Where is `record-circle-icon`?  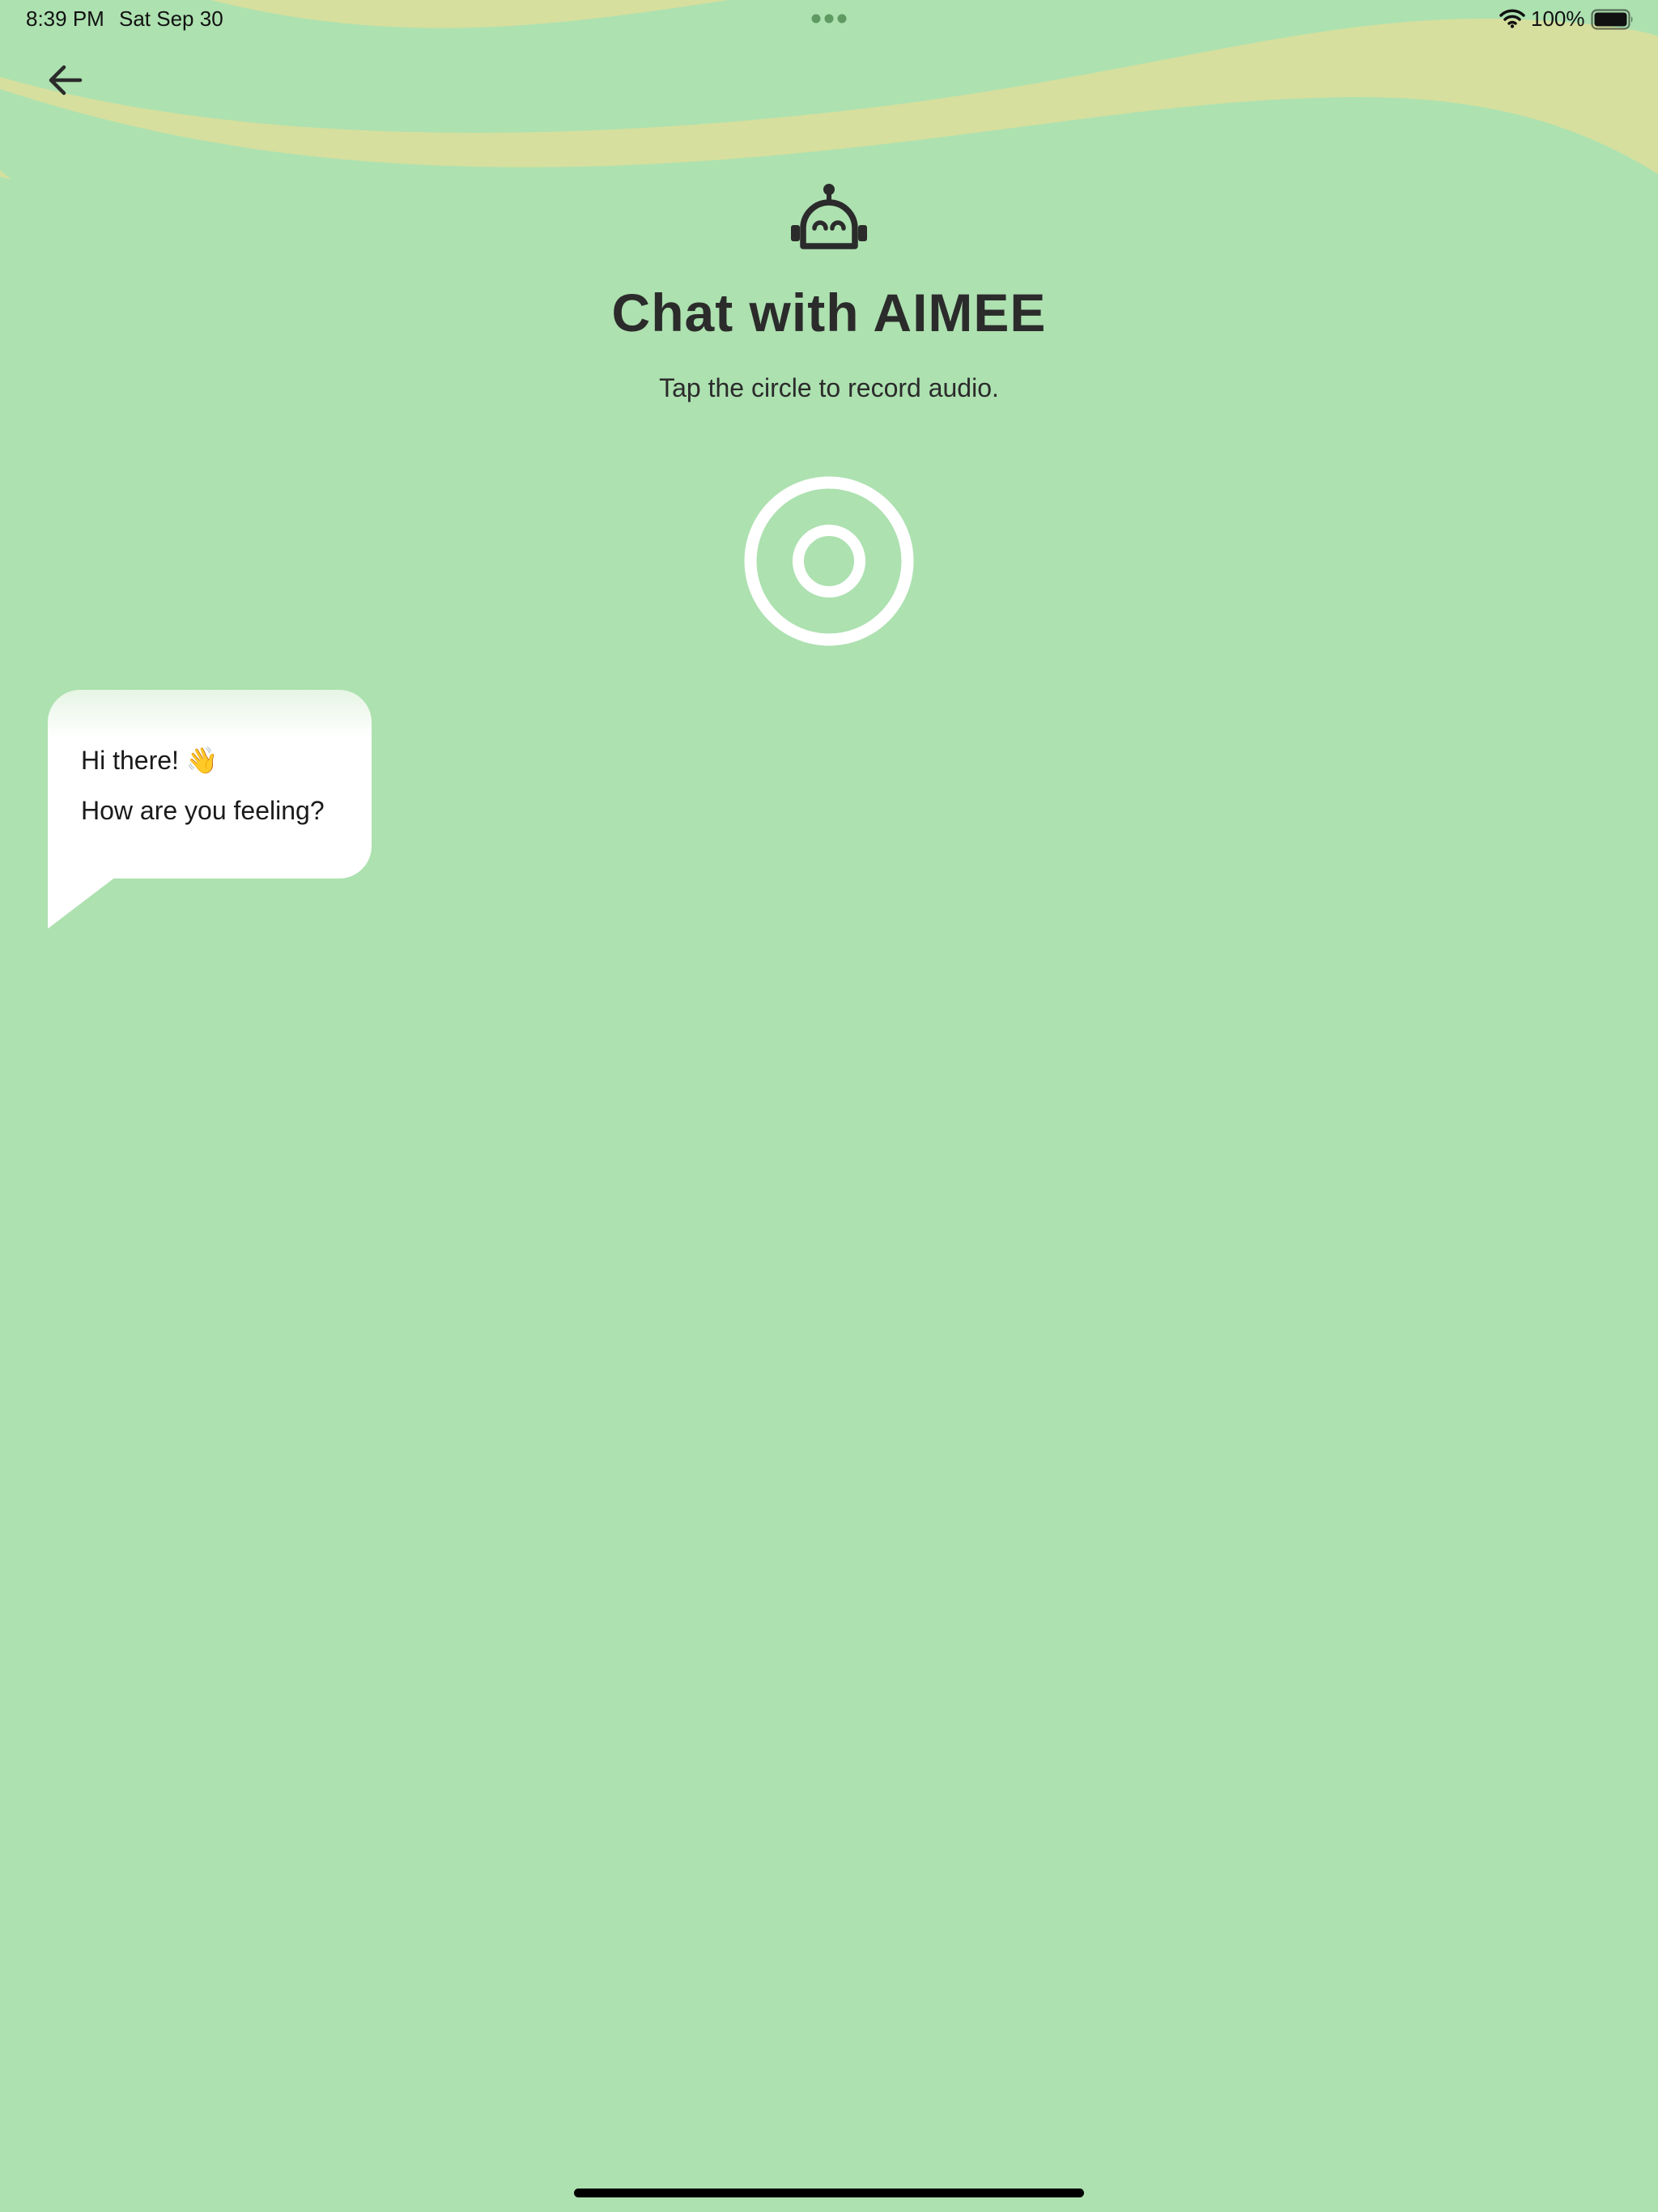
record-circle-icon is located at coordinates (829, 561).